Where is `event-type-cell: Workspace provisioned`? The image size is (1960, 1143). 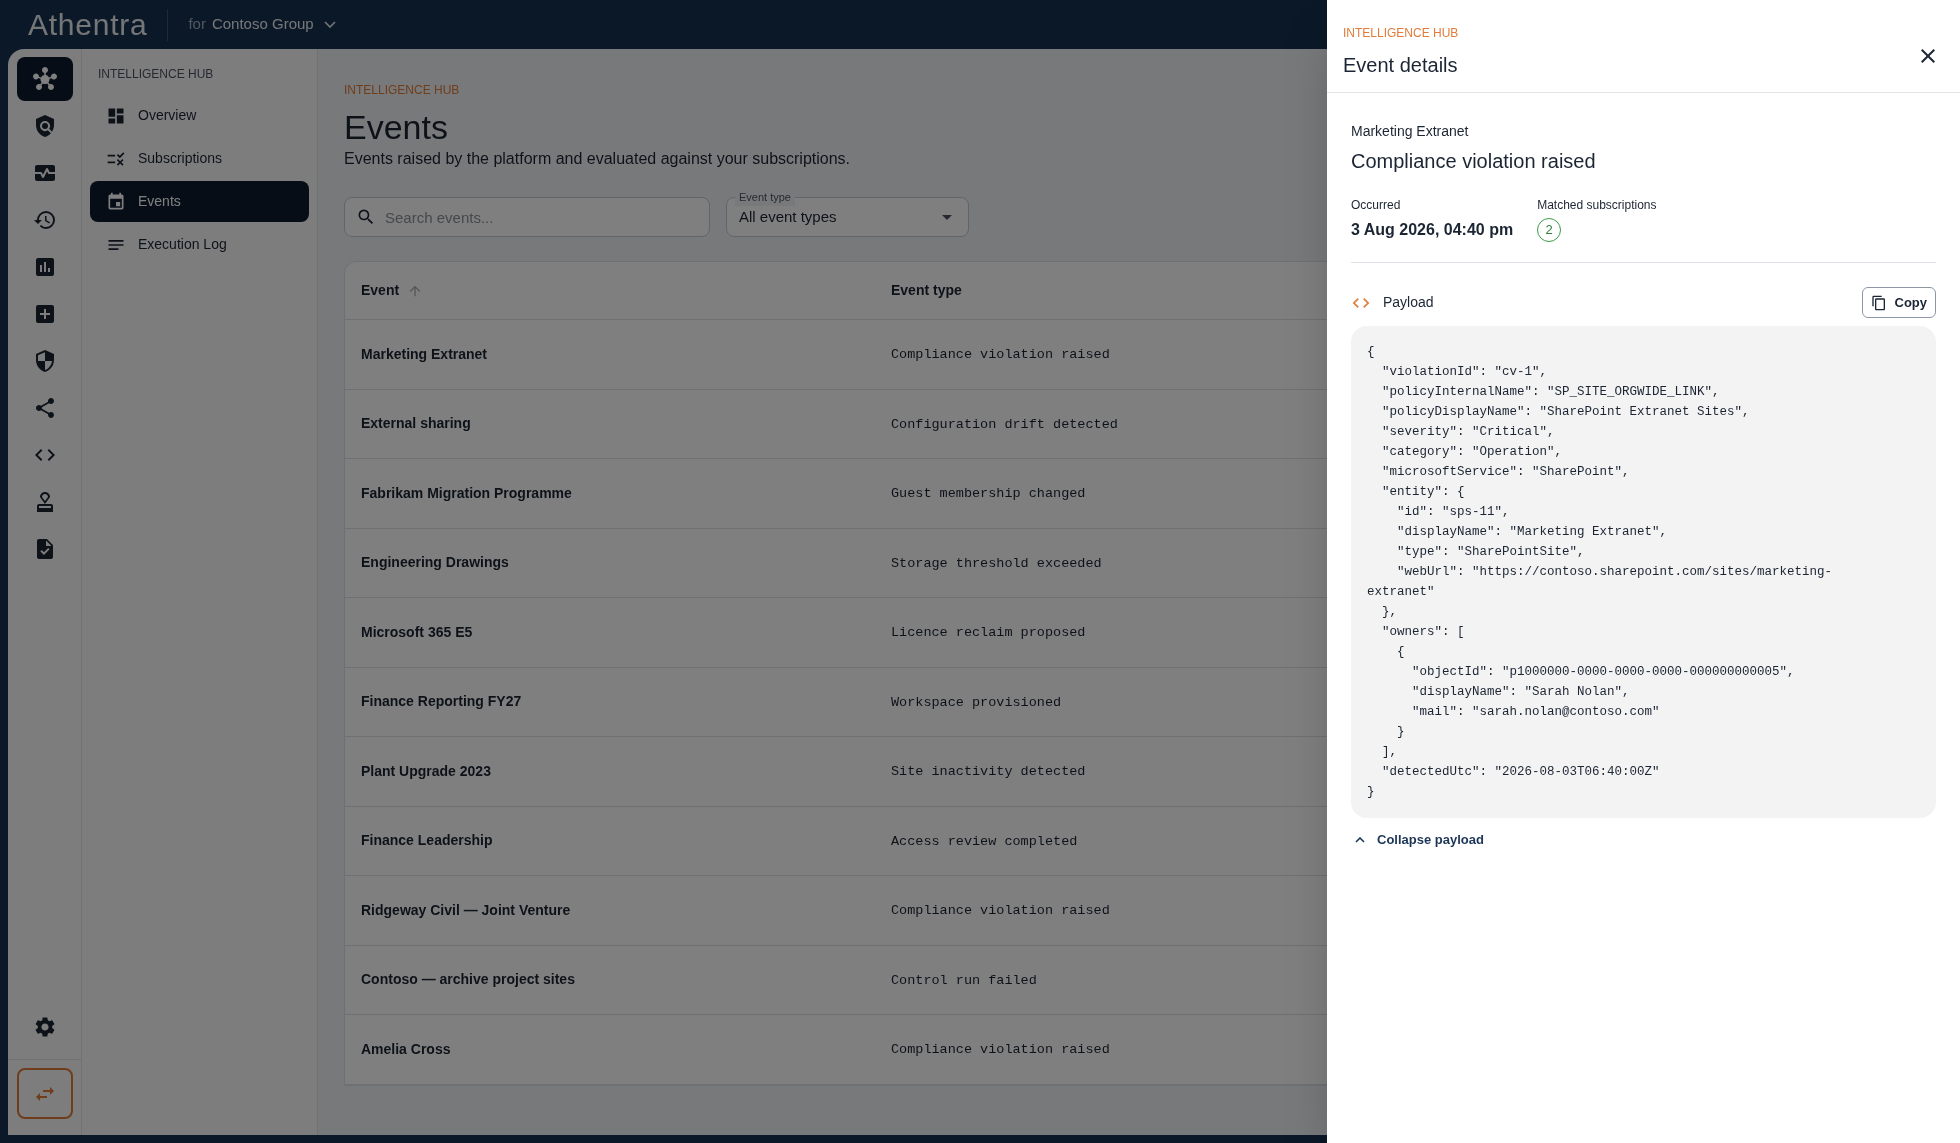 event-type-cell: Workspace provisioned is located at coordinates (976, 702).